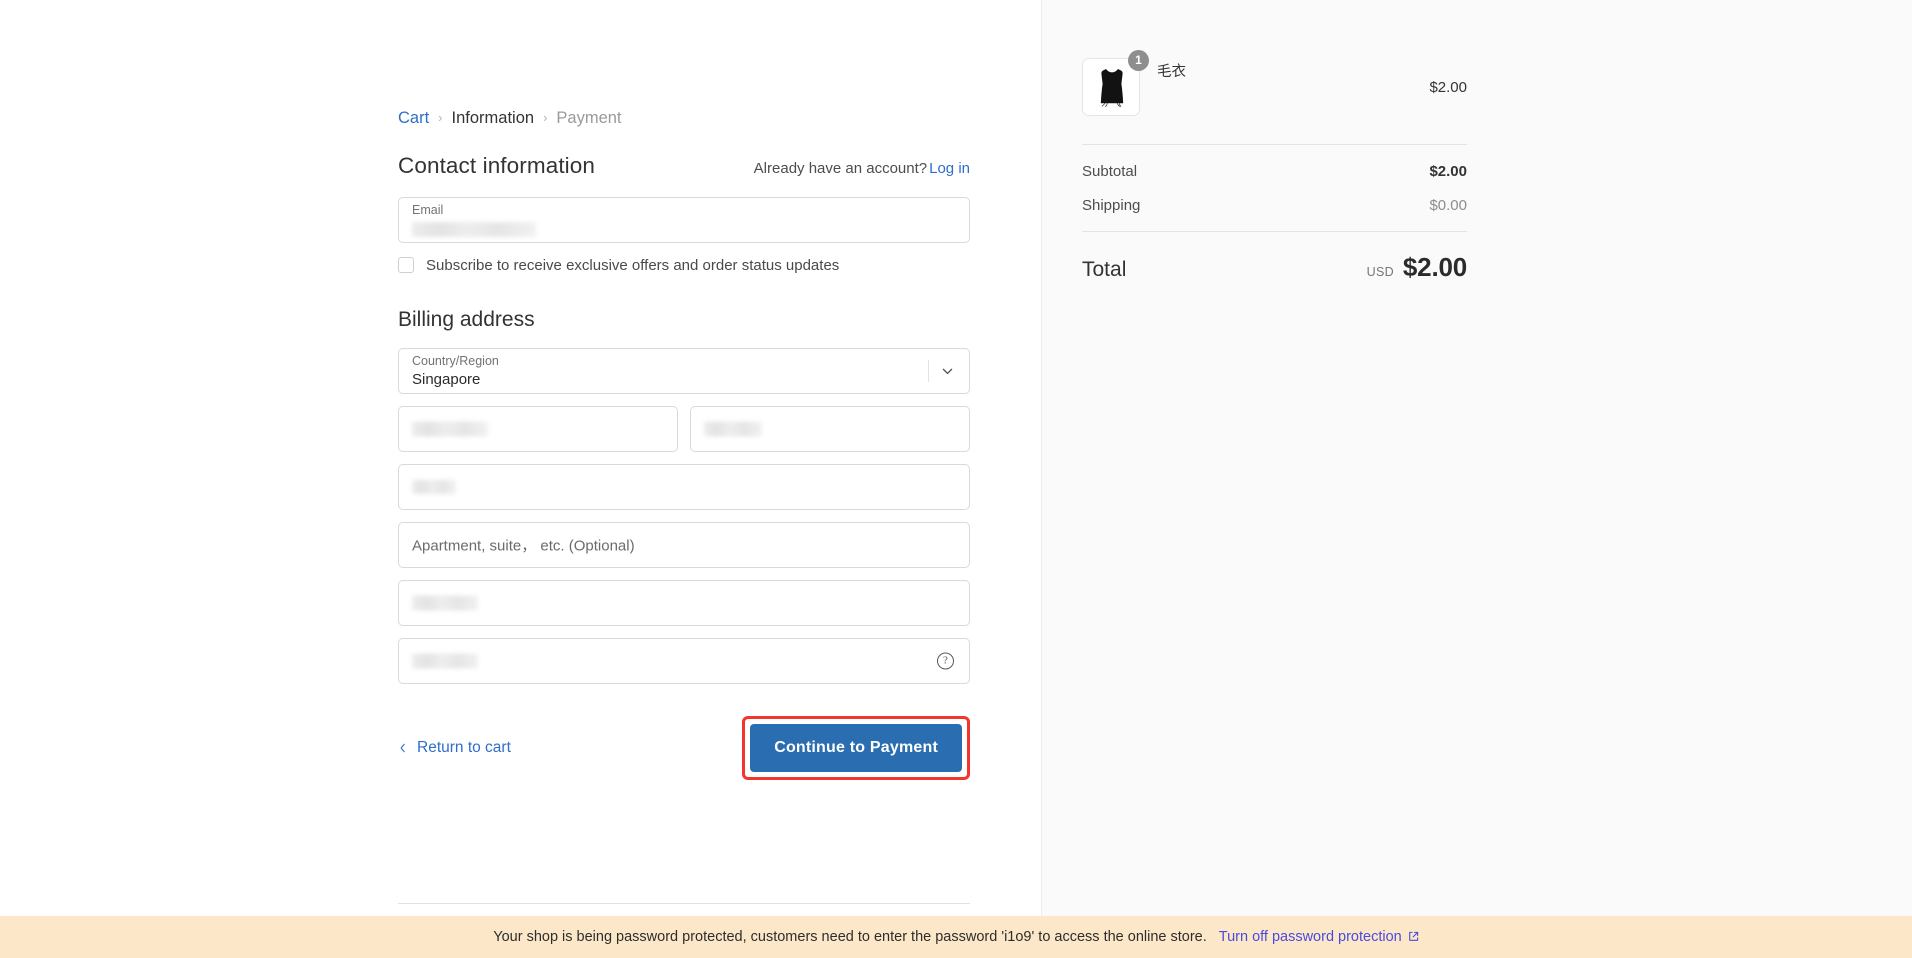  What do you see at coordinates (413, 118) in the screenshot?
I see `breadcrumb-item-cart: Cart` at bounding box center [413, 118].